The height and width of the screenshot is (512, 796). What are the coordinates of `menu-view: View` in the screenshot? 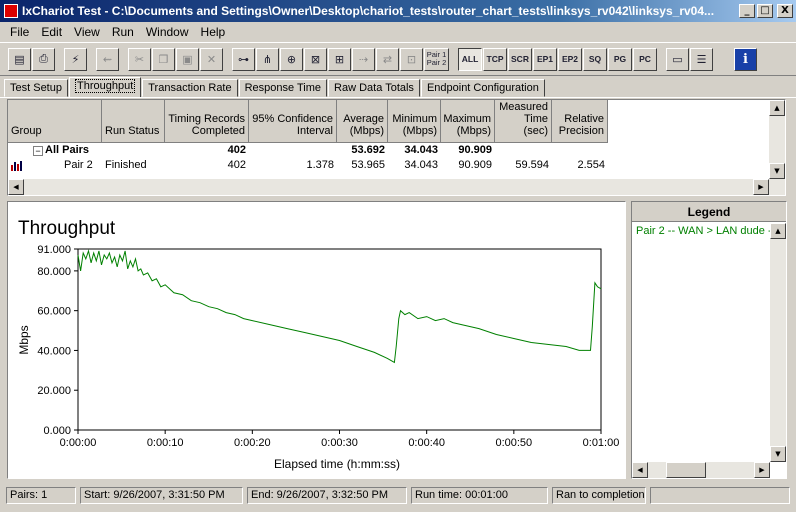 It's located at (87, 32).